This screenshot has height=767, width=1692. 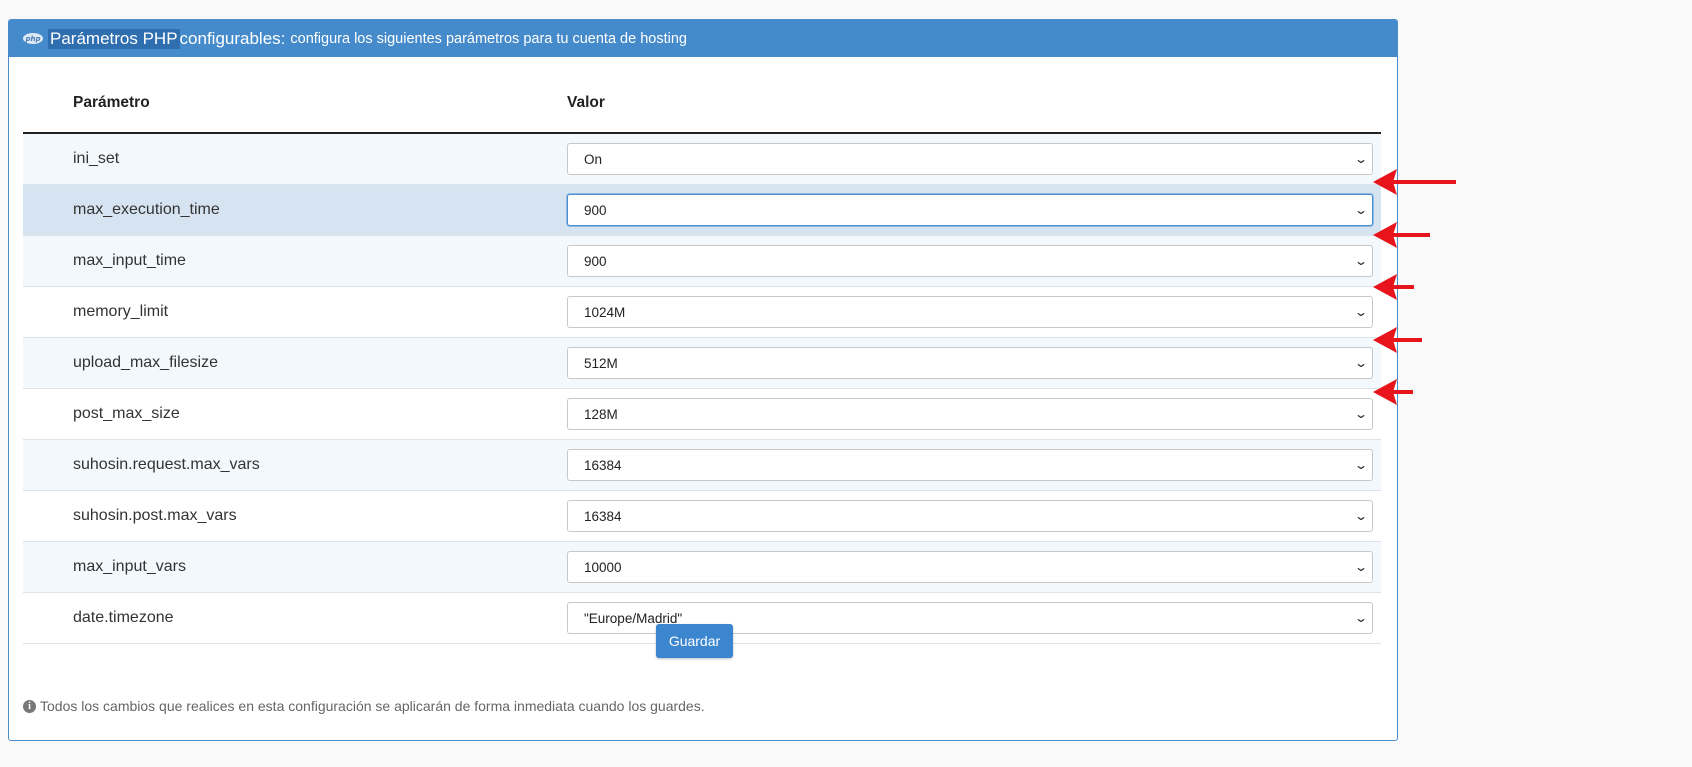 I want to click on table-row: suhosin.request.max_vars 16384 ⌄, so click(x=702, y=465).